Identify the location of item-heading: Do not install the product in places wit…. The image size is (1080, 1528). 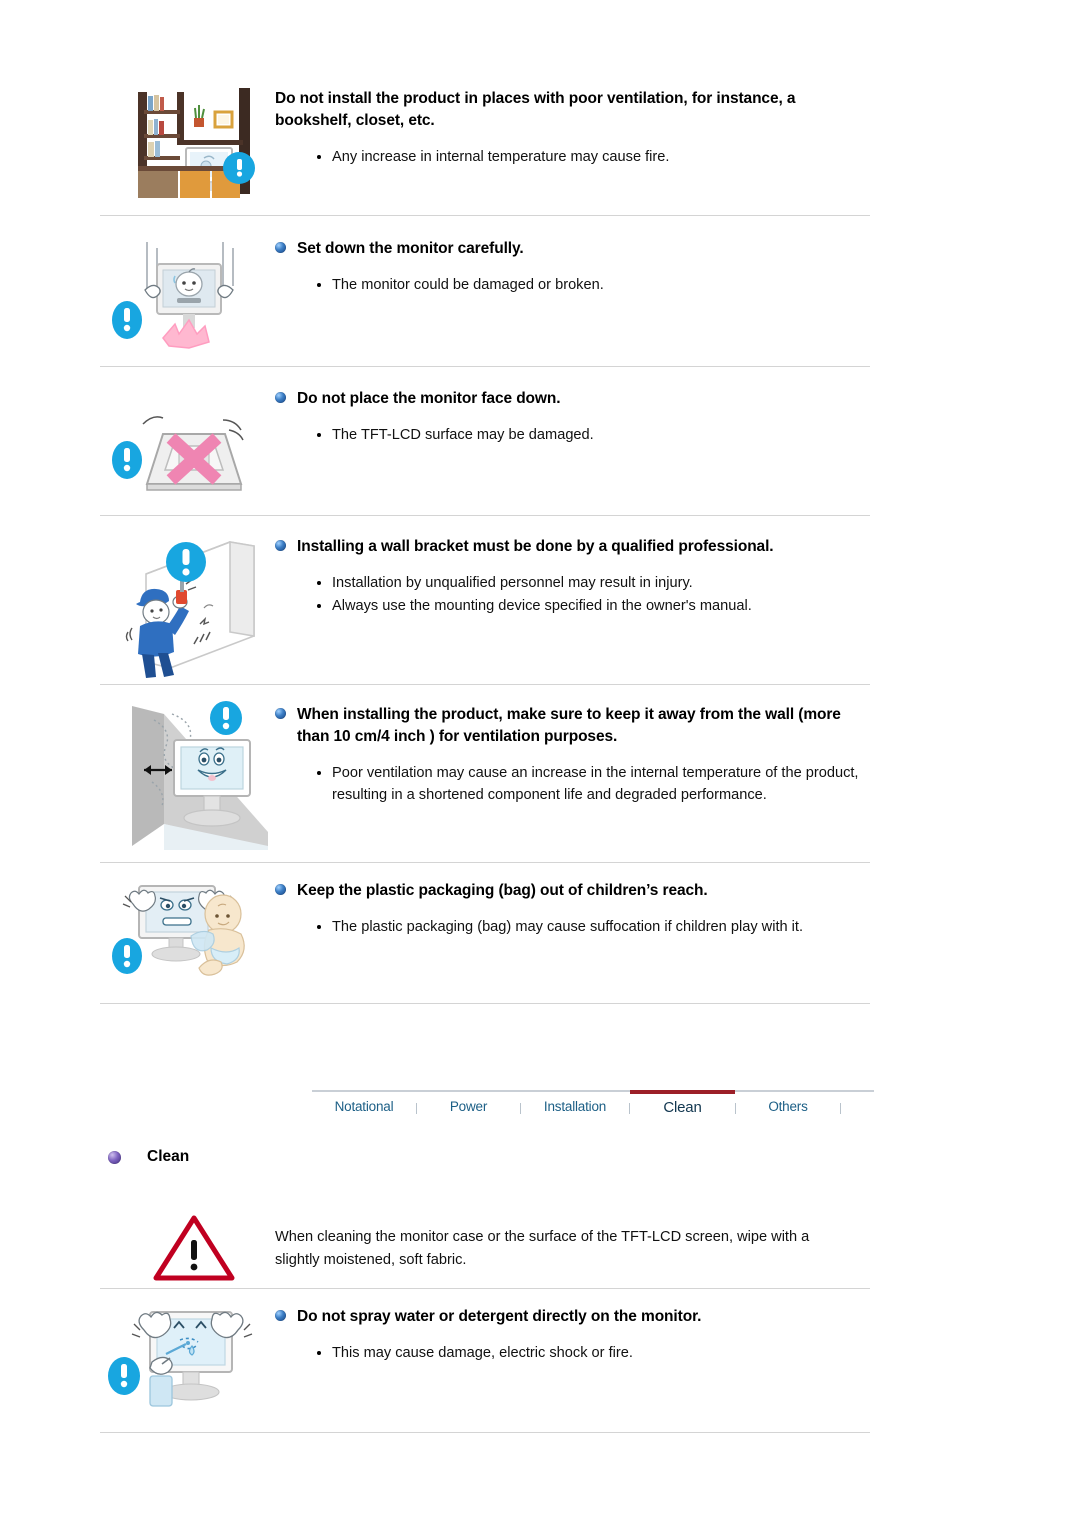
(535, 109).